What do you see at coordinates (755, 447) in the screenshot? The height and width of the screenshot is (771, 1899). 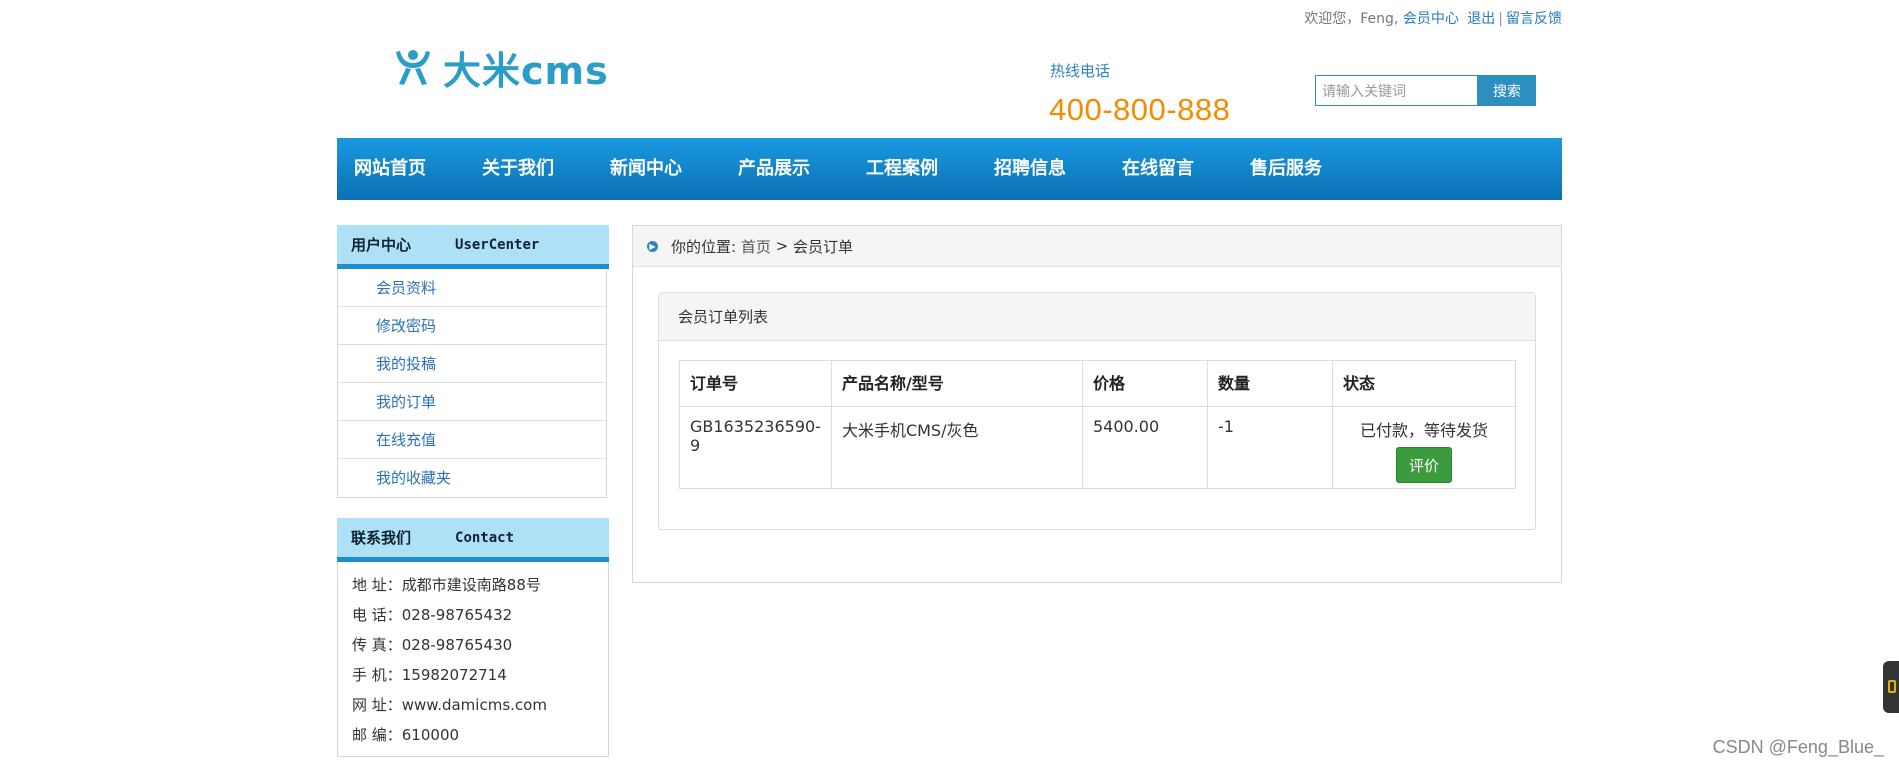 I see `order-no-cell: GB1635236590-9` at bounding box center [755, 447].